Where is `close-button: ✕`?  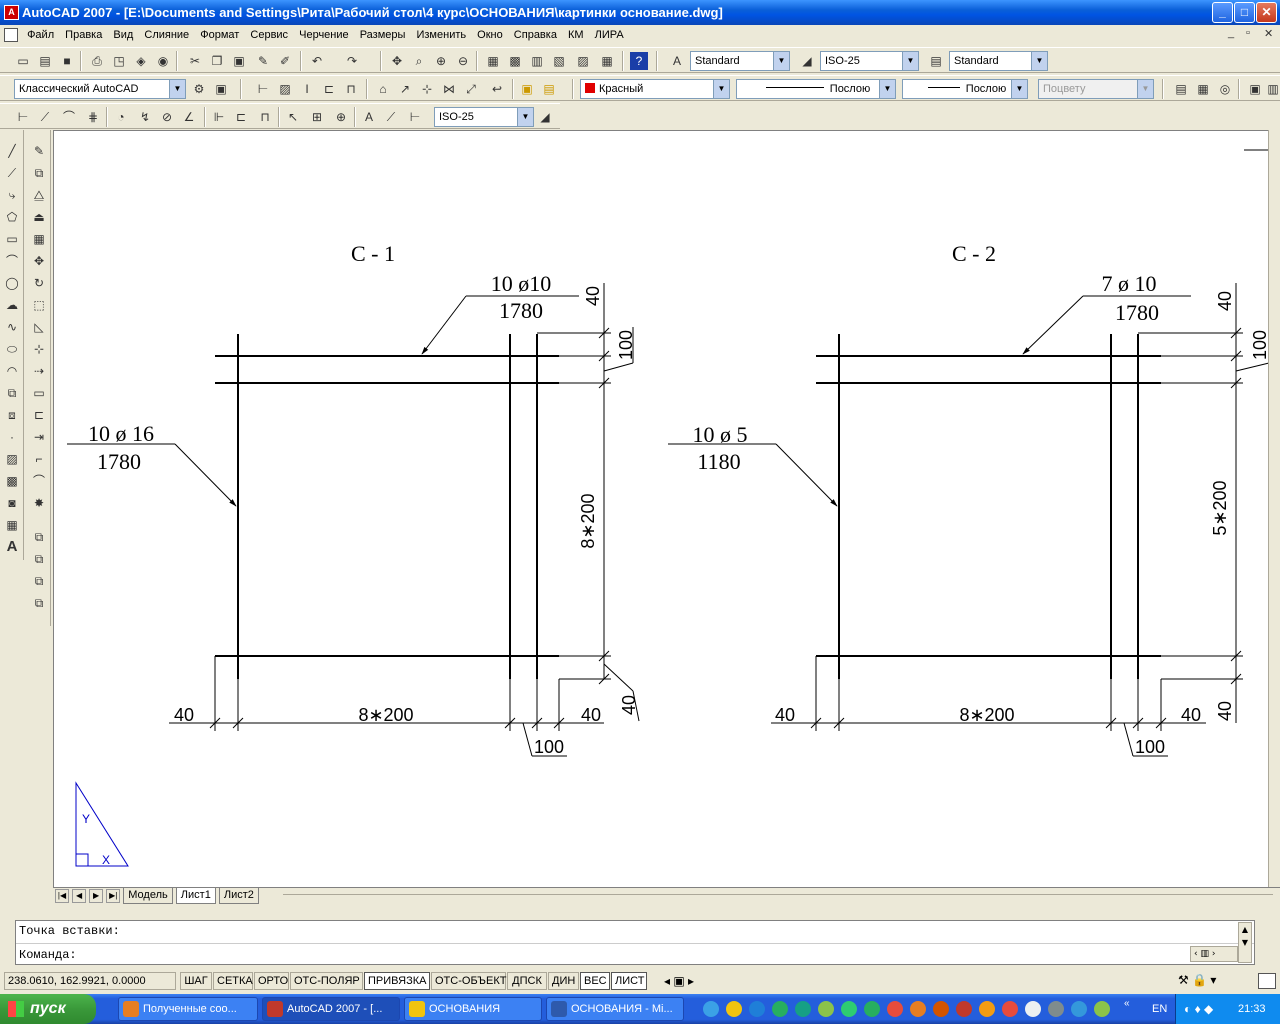
close-button: ✕ is located at coordinates (1266, 12).